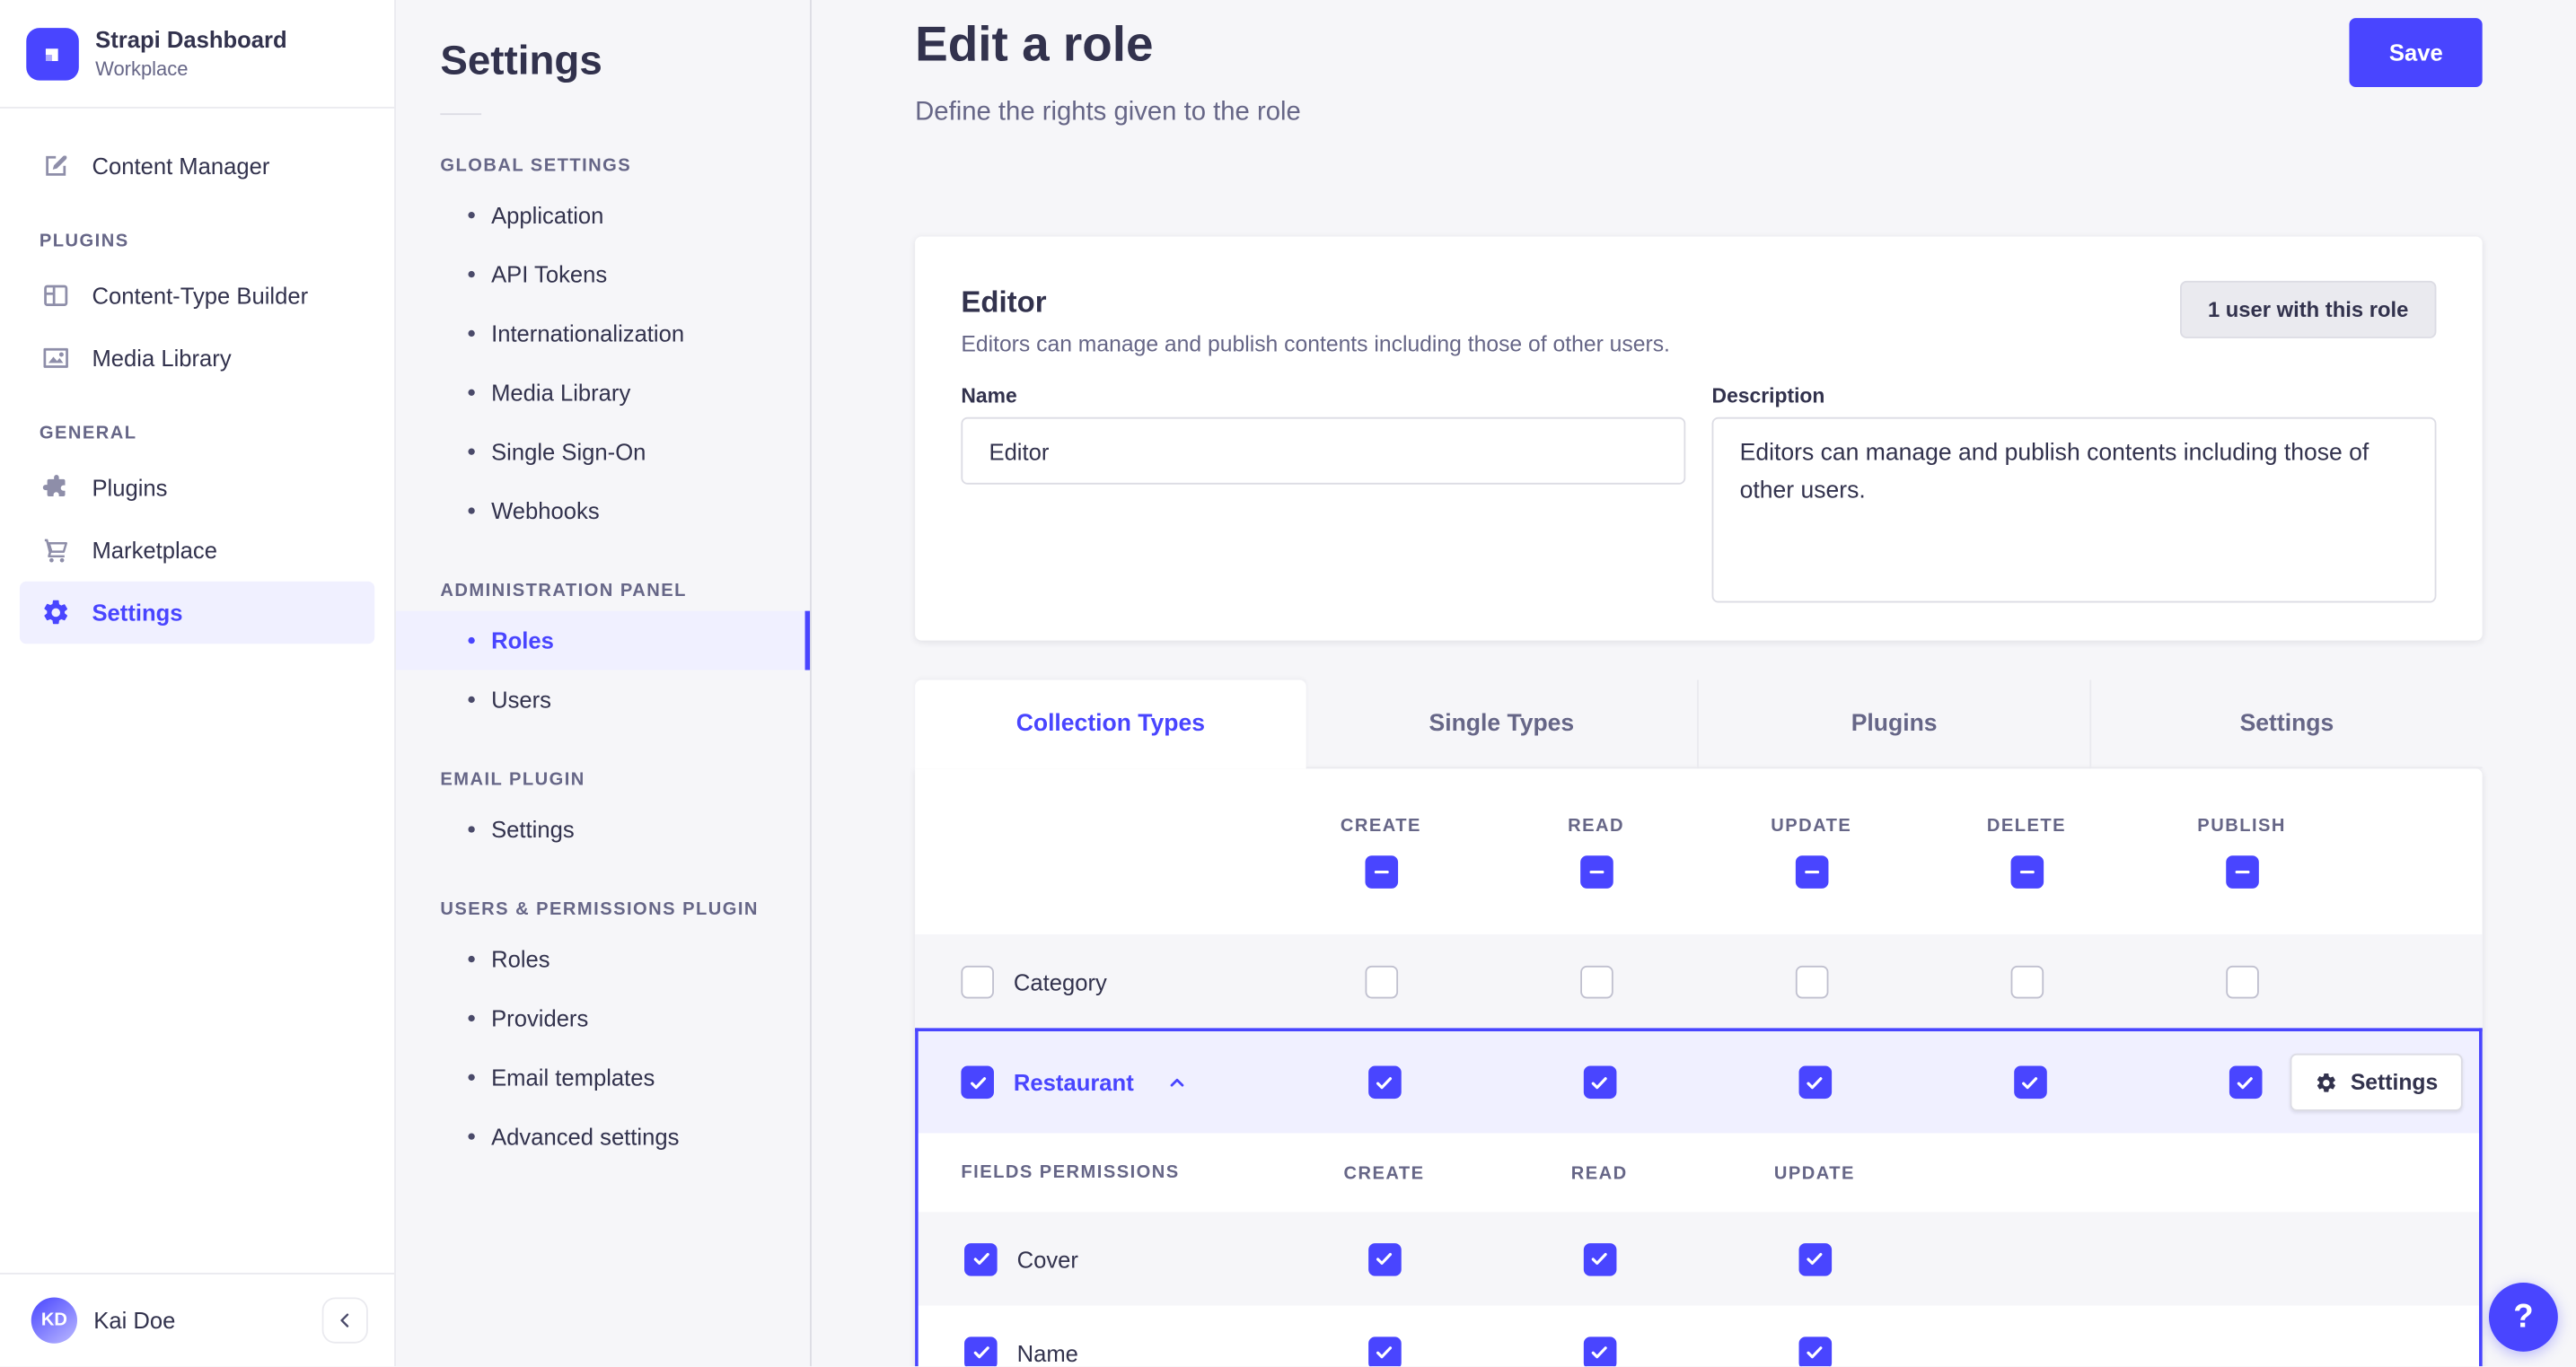 Image resolution: width=2576 pixels, height=1367 pixels. What do you see at coordinates (1599, 1351) in the screenshot?
I see `name-read-checkbox` at bounding box center [1599, 1351].